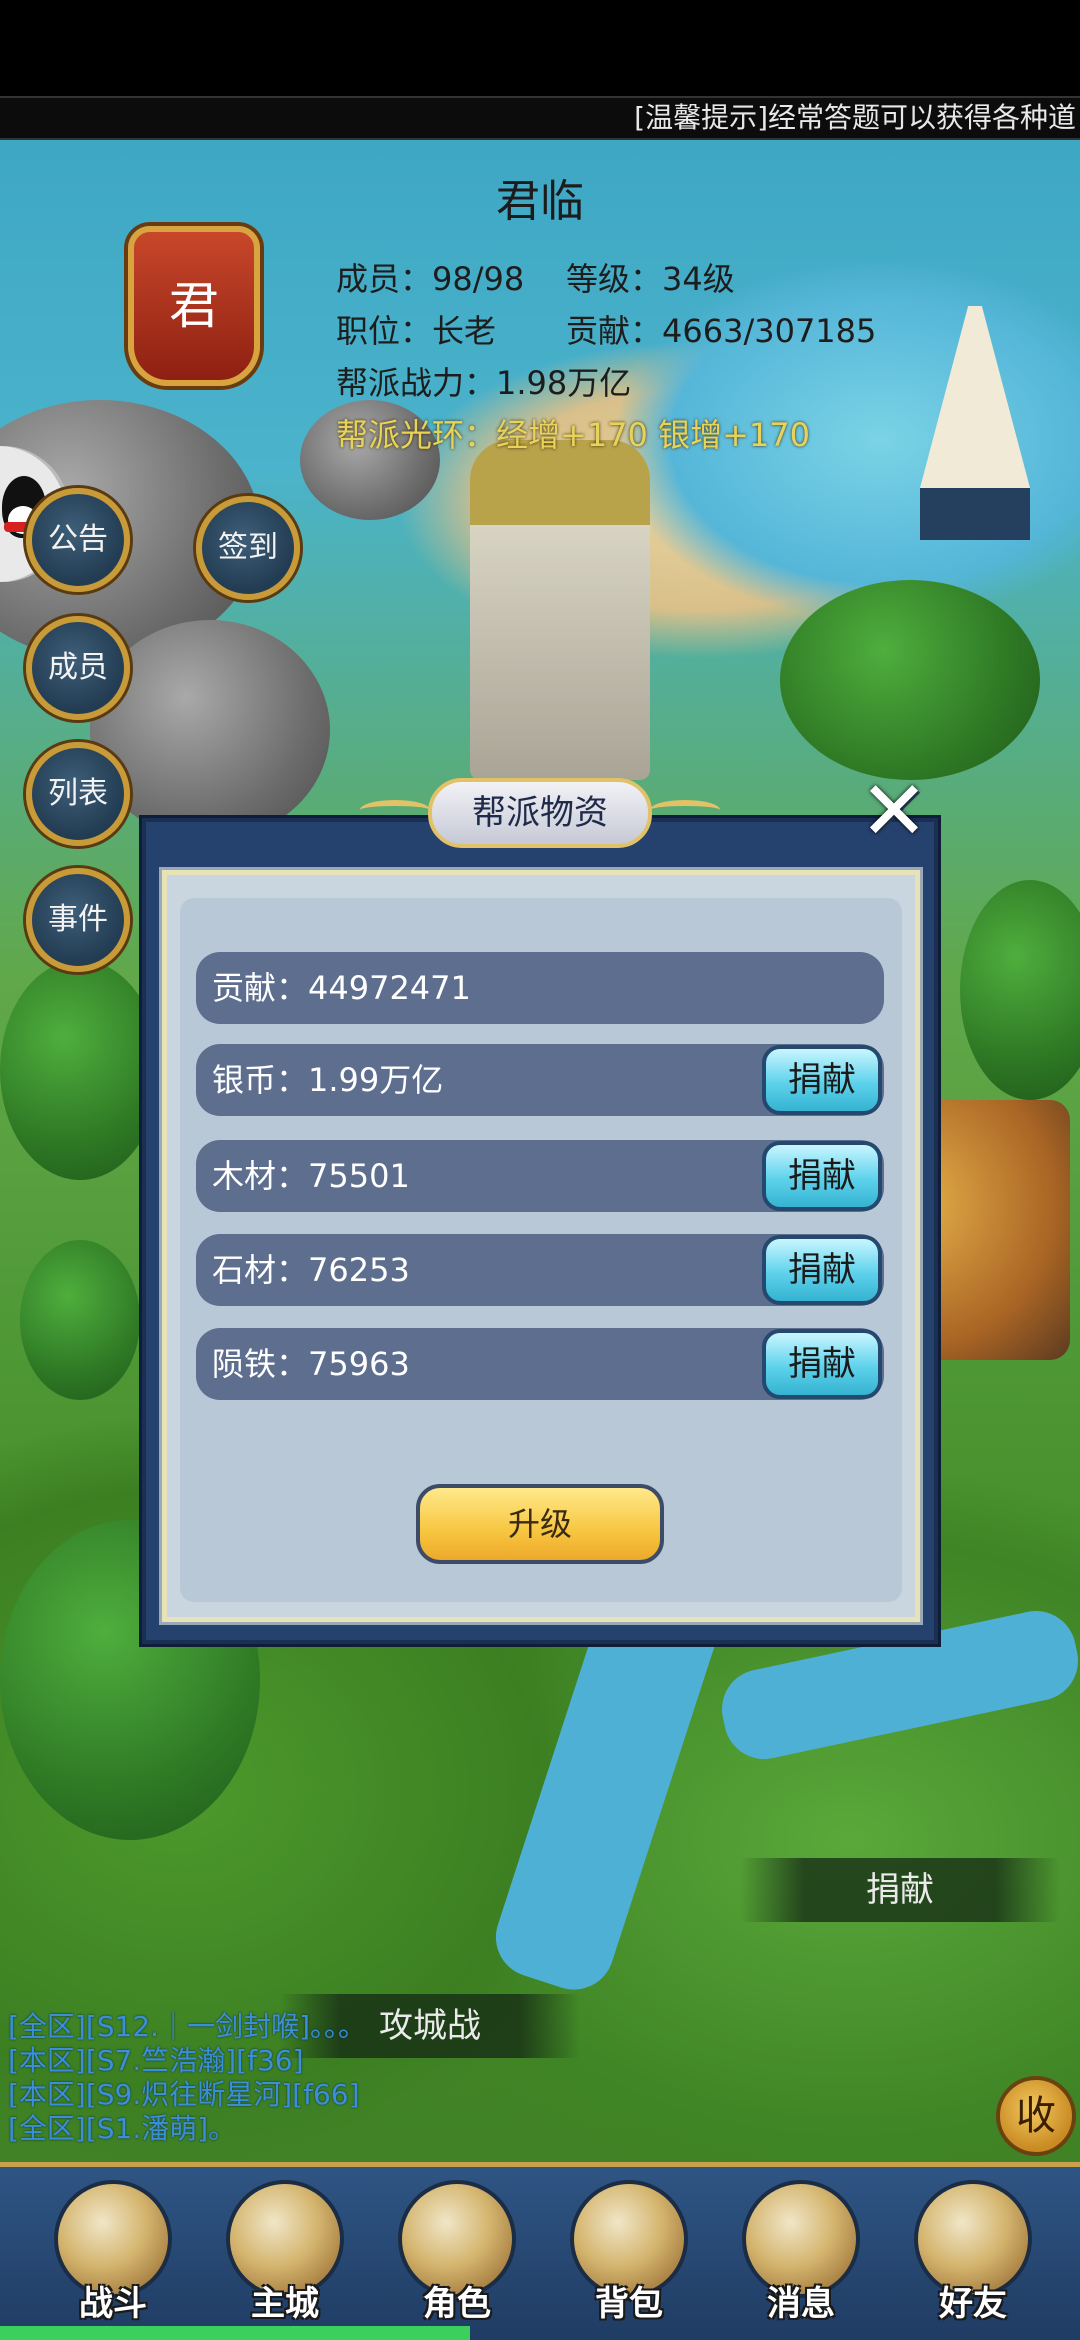 The image size is (1080, 2340). I want to click on nav-backpack: 背包, so click(629, 2255).